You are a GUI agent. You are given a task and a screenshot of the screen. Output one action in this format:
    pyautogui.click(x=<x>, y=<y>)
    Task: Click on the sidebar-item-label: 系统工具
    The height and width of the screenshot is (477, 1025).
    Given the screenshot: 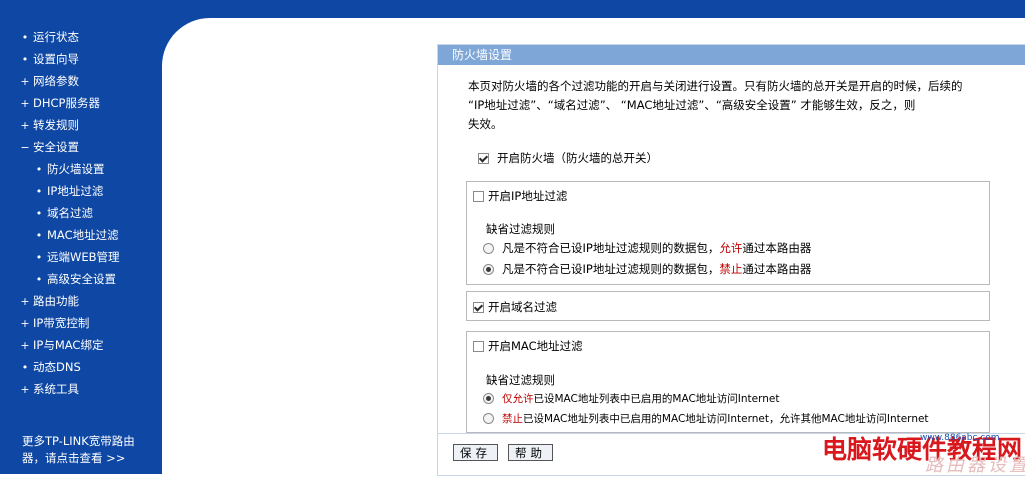 What is the action you would take?
    pyautogui.click(x=56, y=389)
    